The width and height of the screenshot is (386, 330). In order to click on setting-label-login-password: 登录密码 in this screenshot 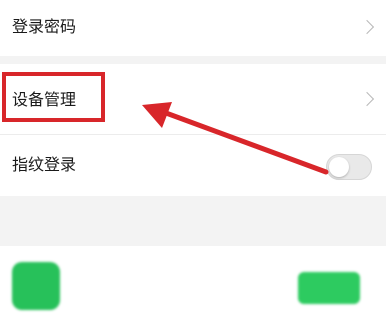, I will do `click(44, 26)`.